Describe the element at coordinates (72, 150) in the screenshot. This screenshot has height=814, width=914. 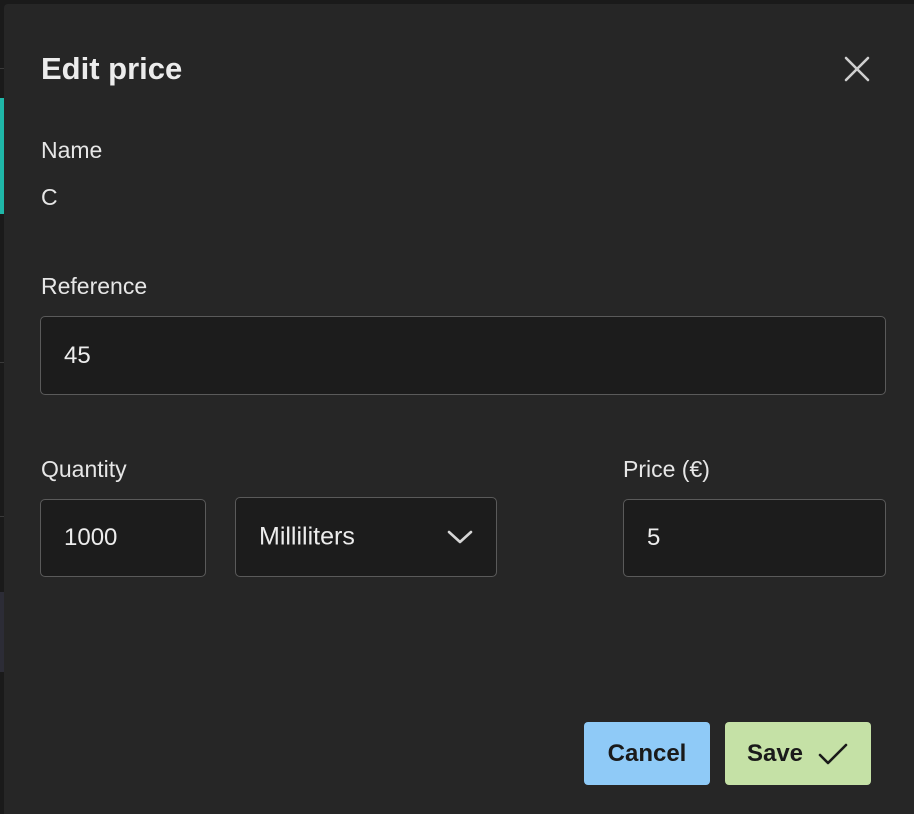
I see `name-label: Name` at that location.